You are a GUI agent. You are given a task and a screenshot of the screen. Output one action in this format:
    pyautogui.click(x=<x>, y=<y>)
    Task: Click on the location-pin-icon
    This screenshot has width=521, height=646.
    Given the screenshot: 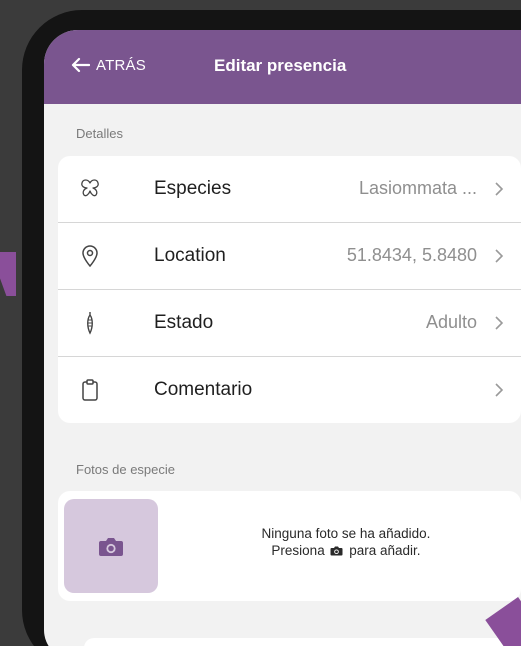 What is the action you would take?
    pyautogui.click(x=90, y=256)
    